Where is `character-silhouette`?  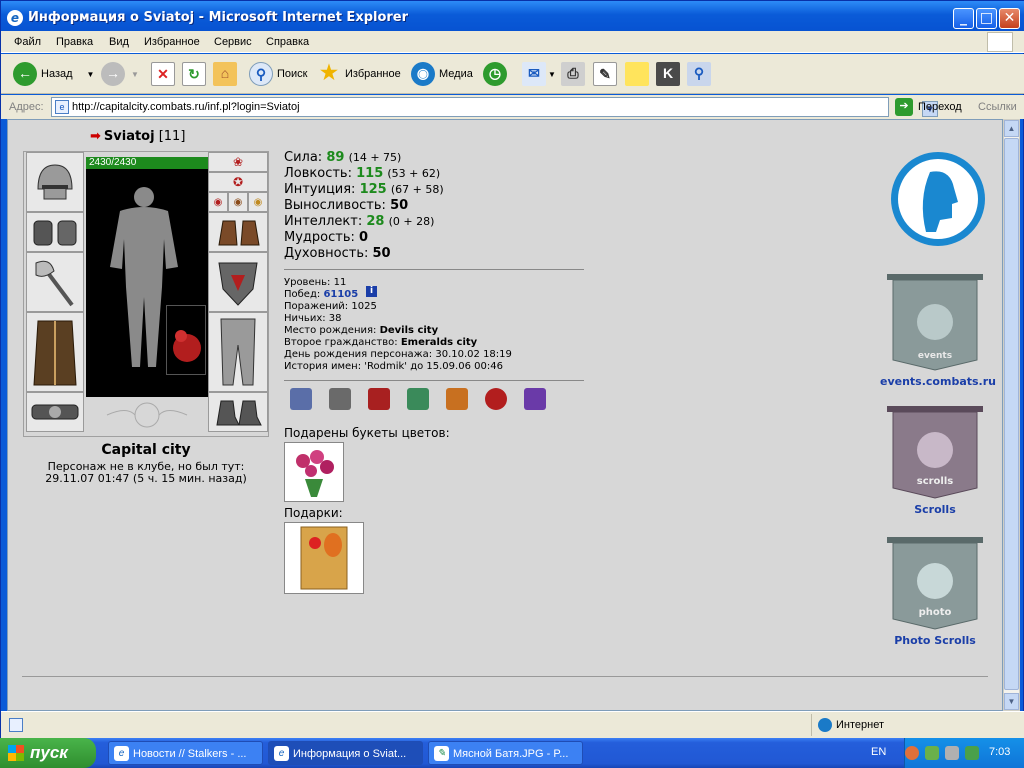
character-silhouette is located at coordinates (147, 277).